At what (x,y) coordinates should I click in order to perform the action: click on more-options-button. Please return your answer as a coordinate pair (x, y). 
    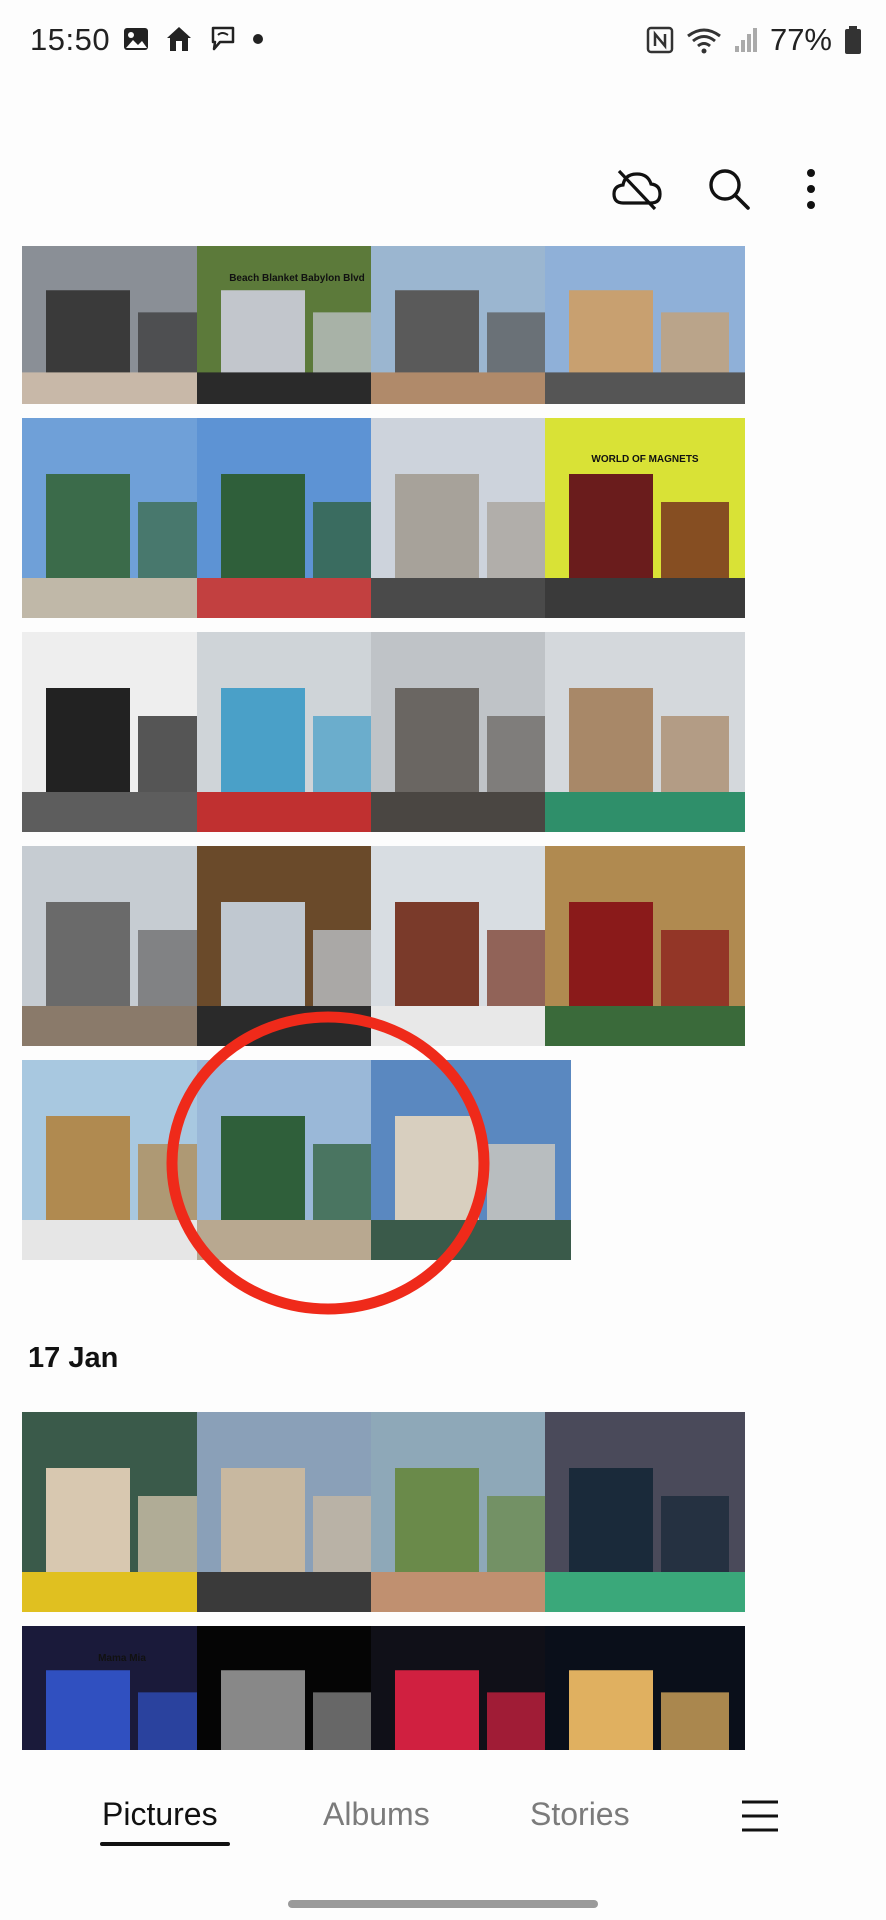
    Looking at the image, I should click on (811, 189).